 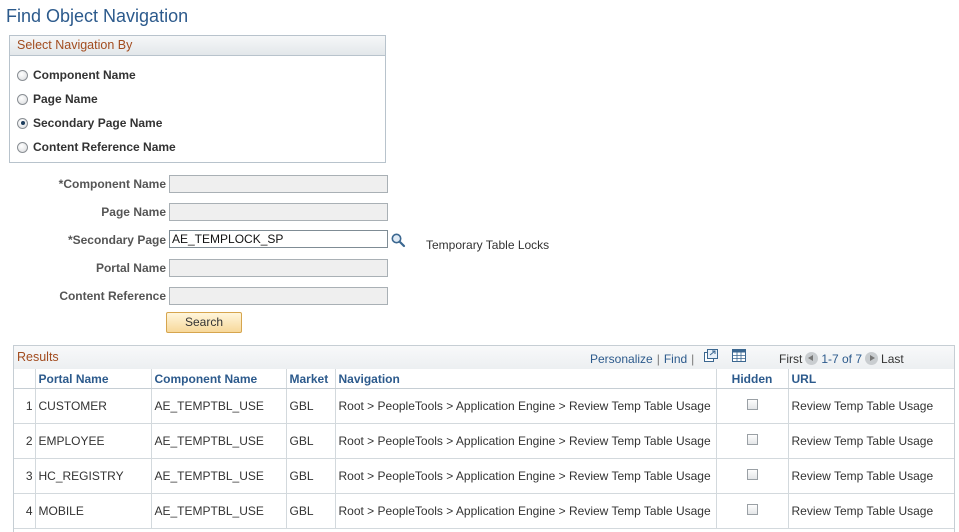 I want to click on results-title: Results, so click(x=38, y=357).